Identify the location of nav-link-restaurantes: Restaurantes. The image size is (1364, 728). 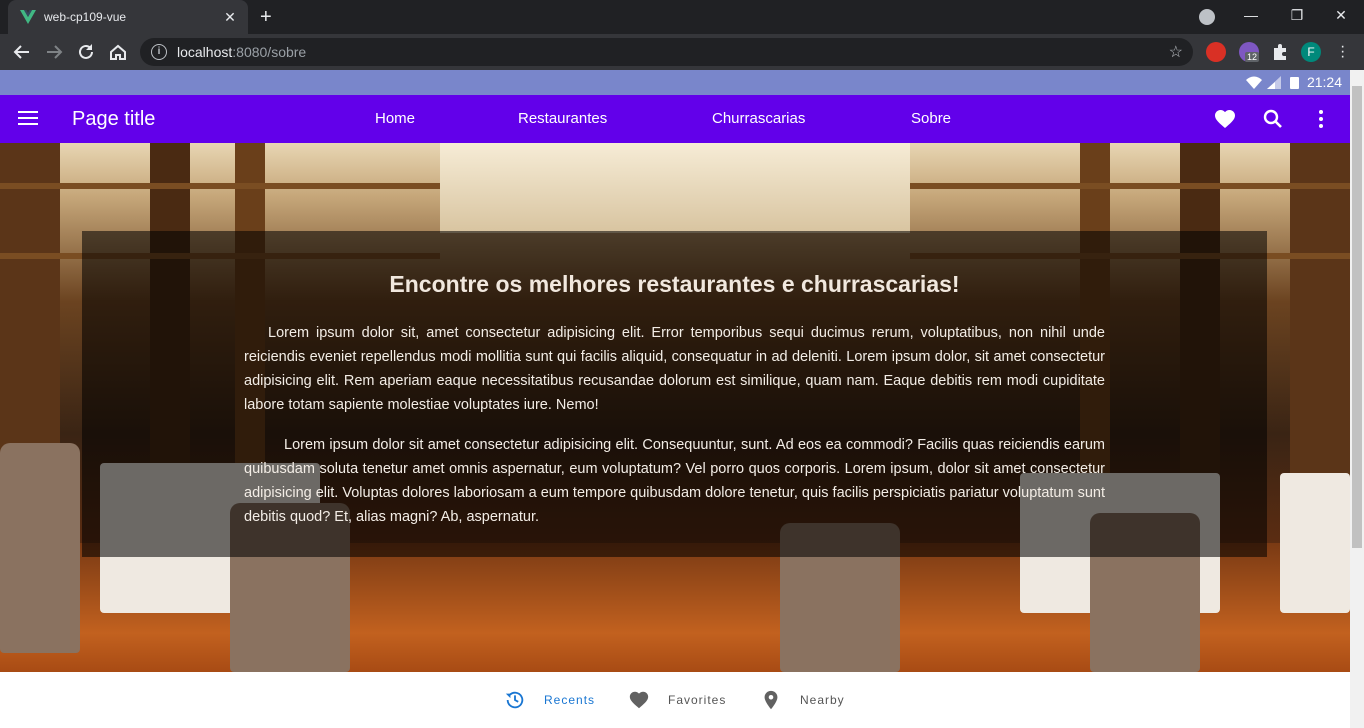
(562, 118).